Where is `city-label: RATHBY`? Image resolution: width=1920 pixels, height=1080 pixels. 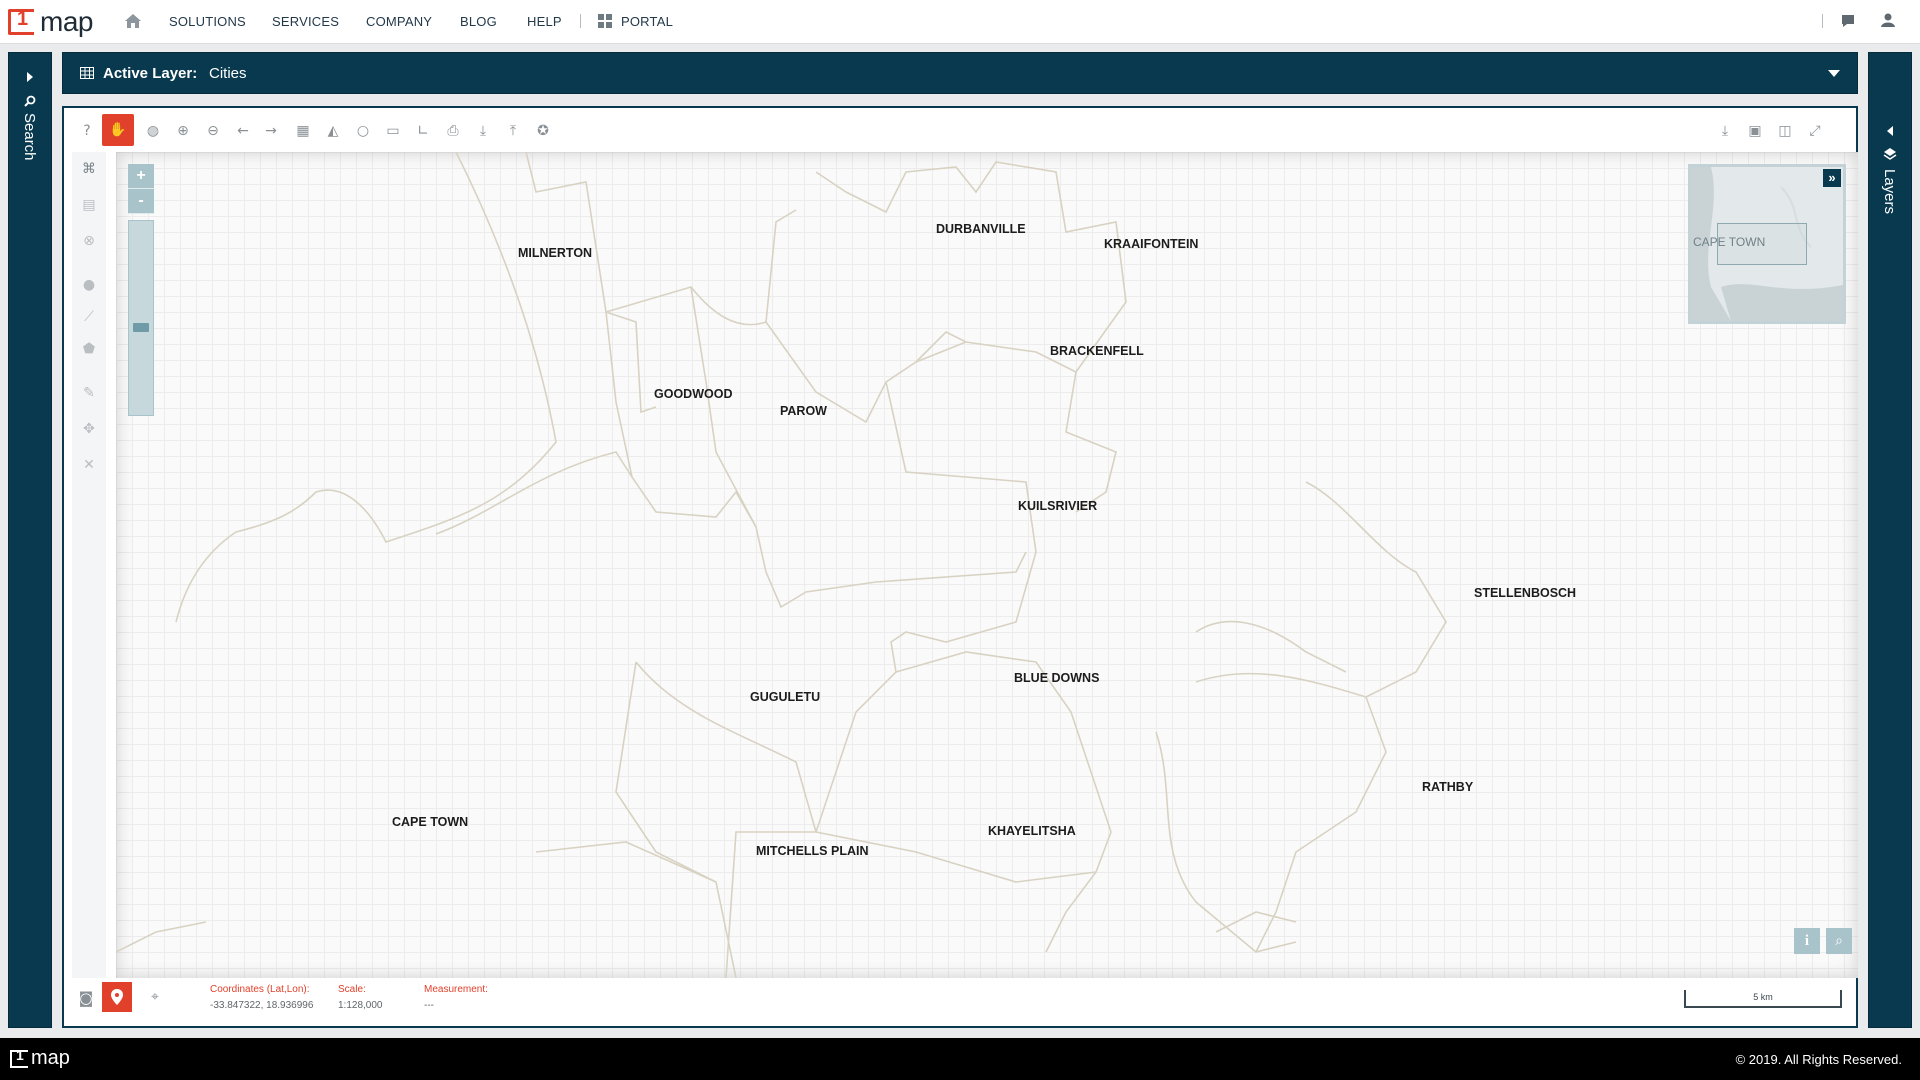
city-label: RATHBY is located at coordinates (1448, 787).